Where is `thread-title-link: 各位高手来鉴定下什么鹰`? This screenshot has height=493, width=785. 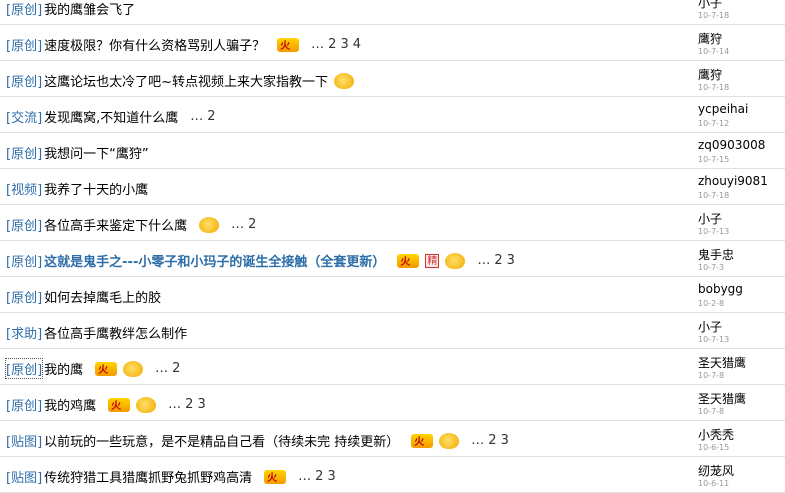 thread-title-link: 各位高手来鉴定下什么鹰 is located at coordinates (115, 224).